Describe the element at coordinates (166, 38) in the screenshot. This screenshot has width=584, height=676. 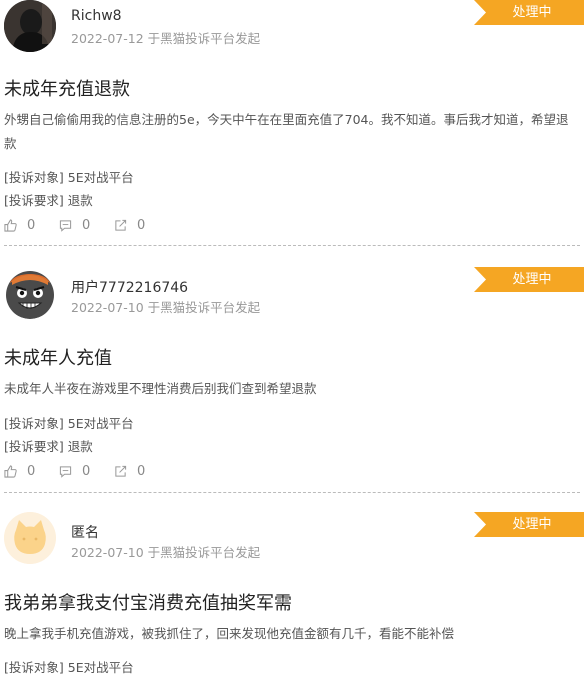
I see `submit-meta: 2022-07-12 于黑猫投诉平台发起` at that location.